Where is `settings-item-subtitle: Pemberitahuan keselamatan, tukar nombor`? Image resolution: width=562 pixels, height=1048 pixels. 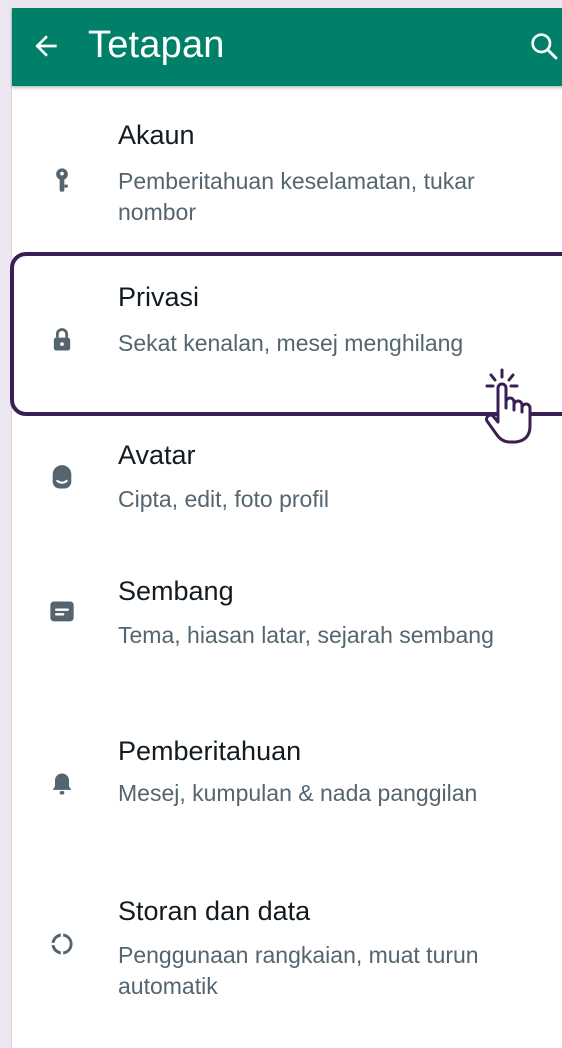 settings-item-subtitle: Pemberitahuan keselamatan, tukar nombor is located at coordinates (296, 196).